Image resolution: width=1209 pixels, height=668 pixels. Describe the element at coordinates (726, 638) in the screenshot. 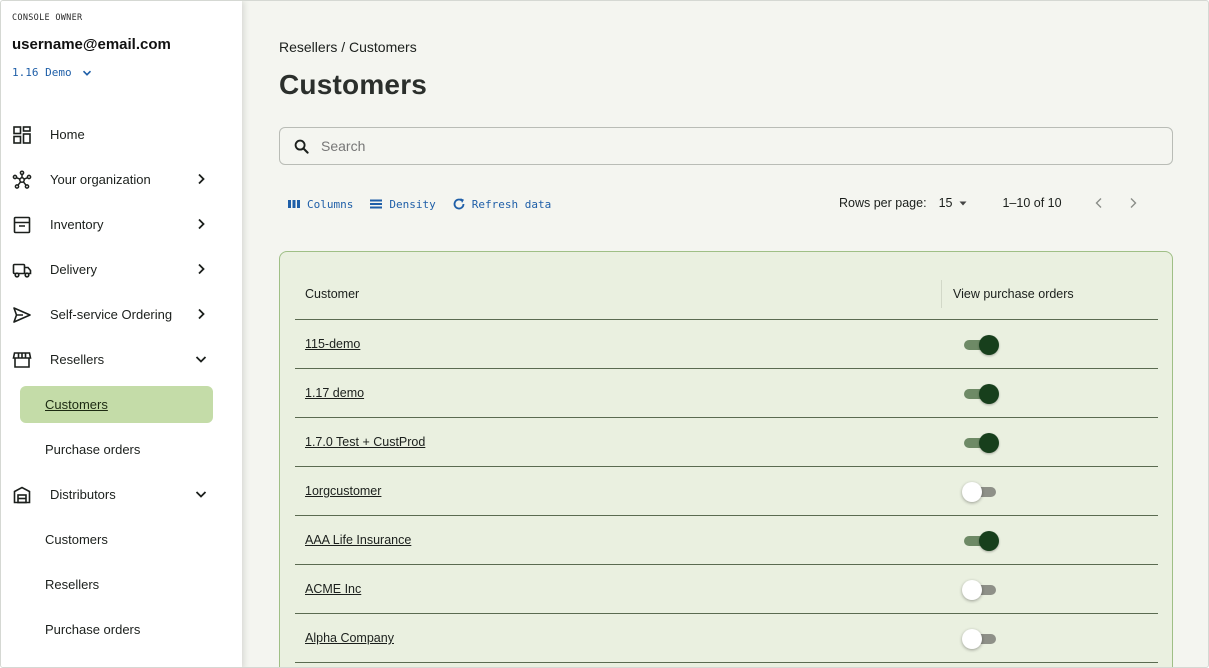

I see `table-row: Alpha Company` at that location.